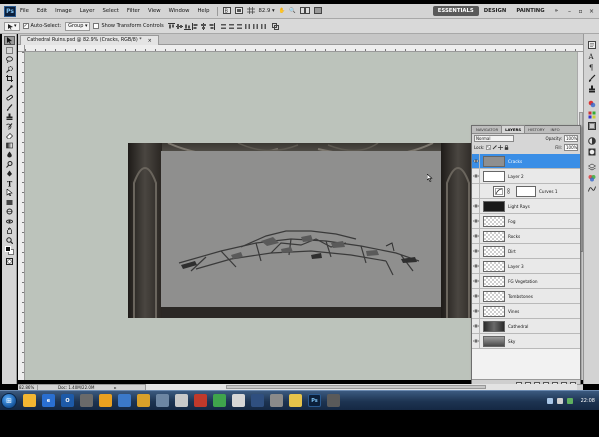 This screenshot has height=437, width=599. What do you see at coordinates (150, 41) in the screenshot?
I see `document-close-icon: ×` at bounding box center [150, 41].